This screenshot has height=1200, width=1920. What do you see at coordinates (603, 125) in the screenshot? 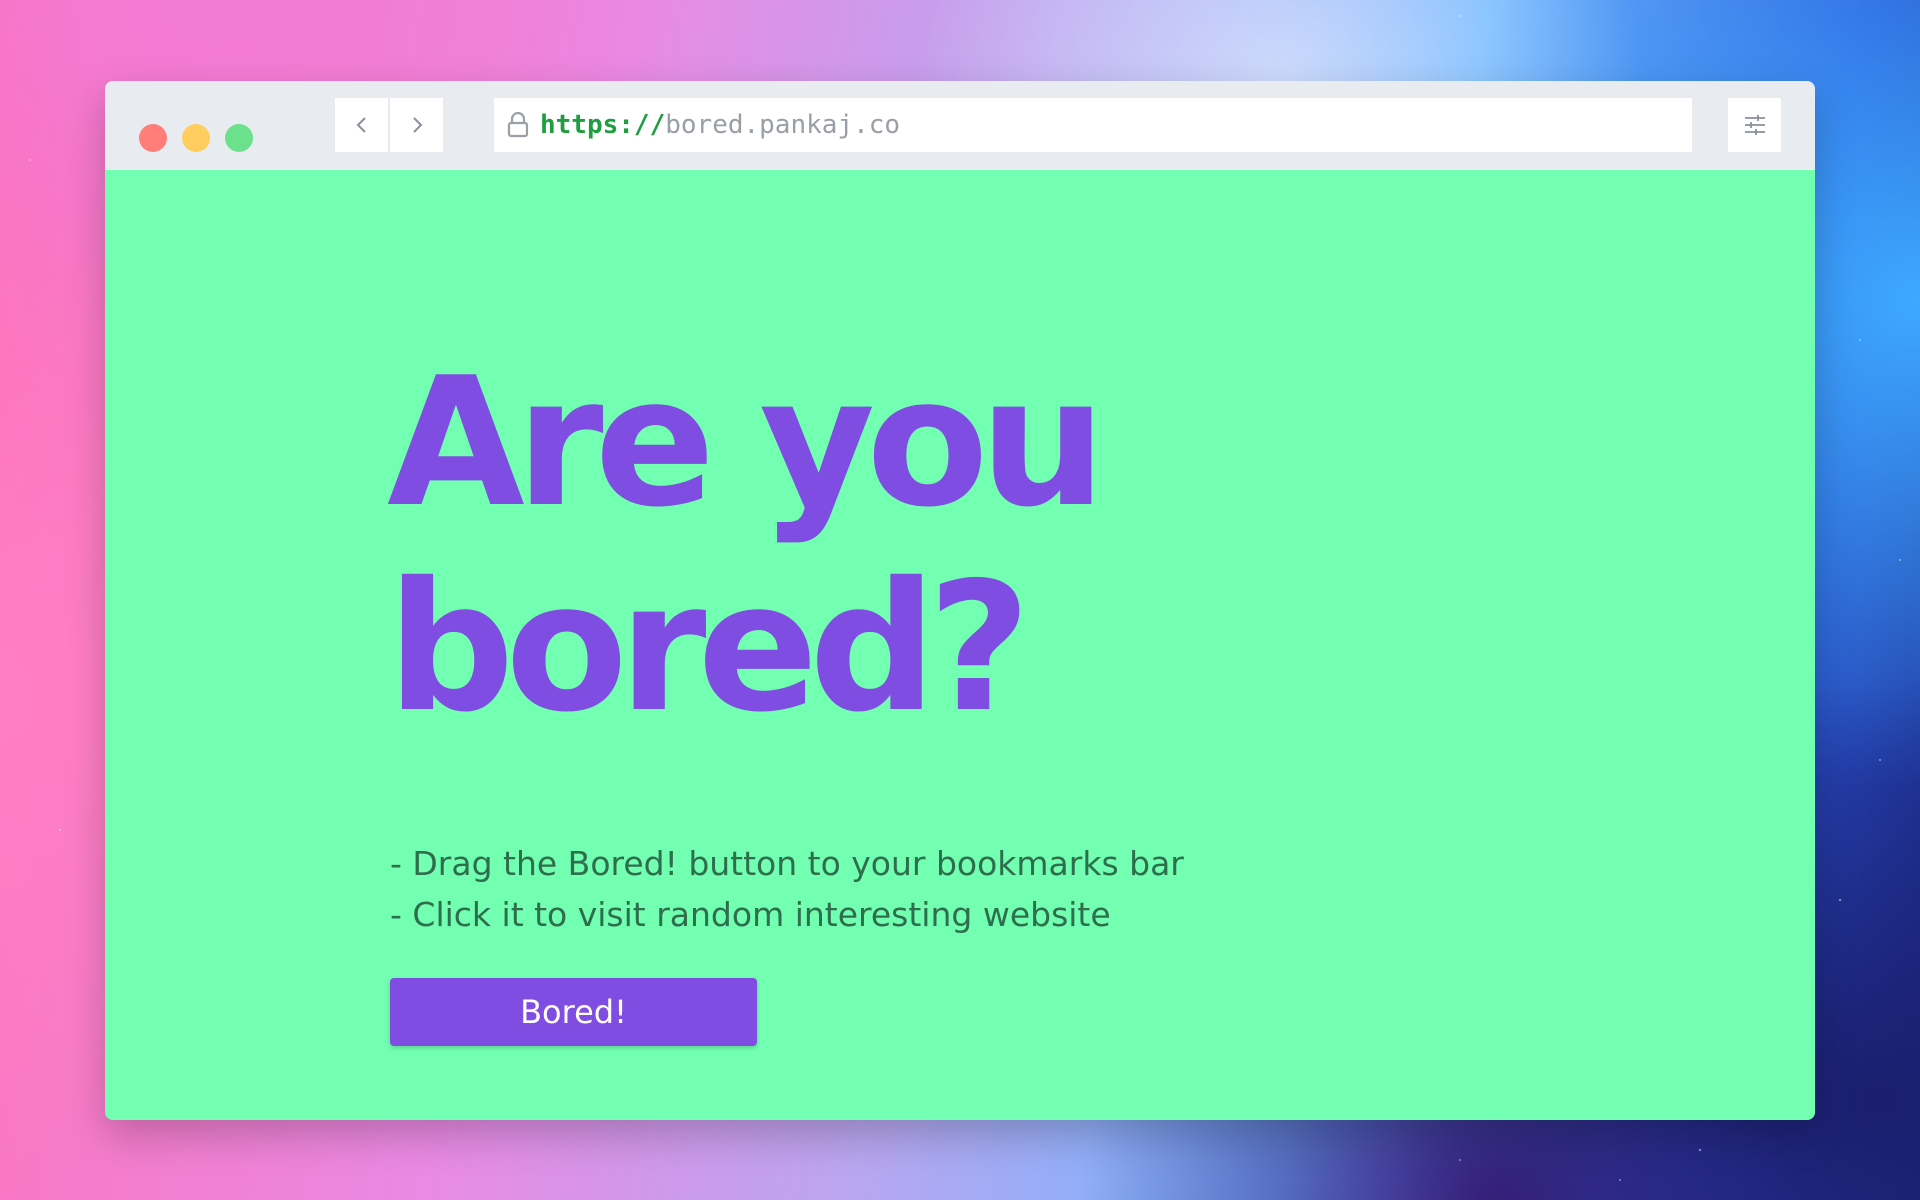
I see `url-scheme: https://` at bounding box center [603, 125].